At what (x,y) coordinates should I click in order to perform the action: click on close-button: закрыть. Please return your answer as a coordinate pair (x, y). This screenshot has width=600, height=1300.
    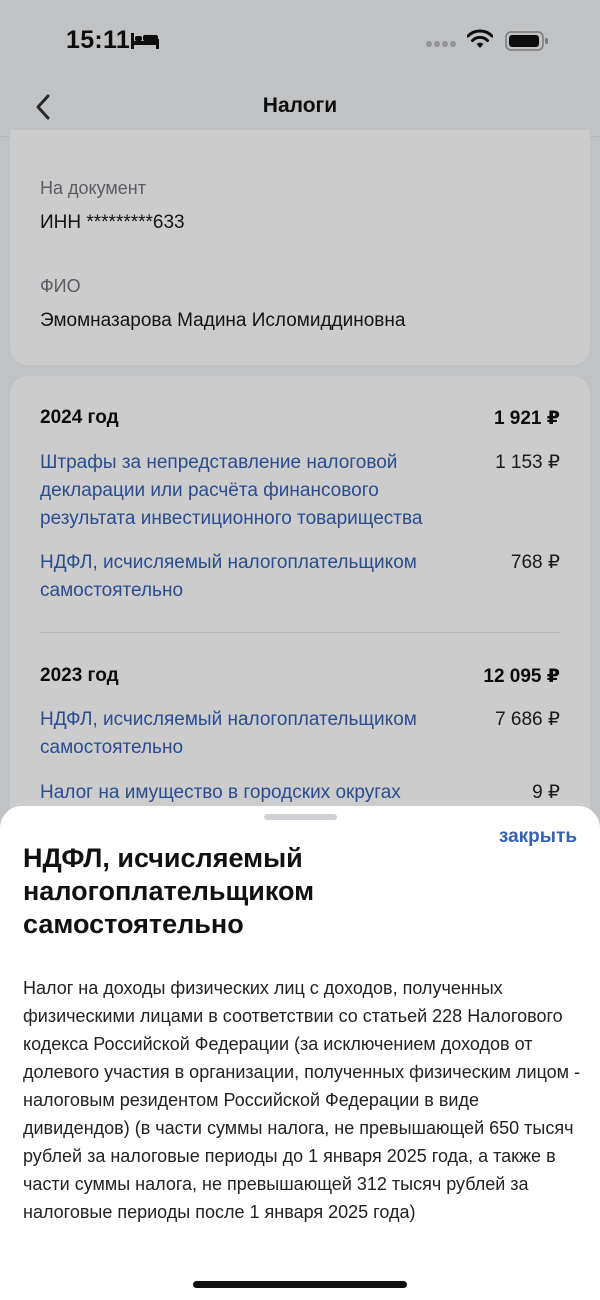
    Looking at the image, I should click on (538, 837).